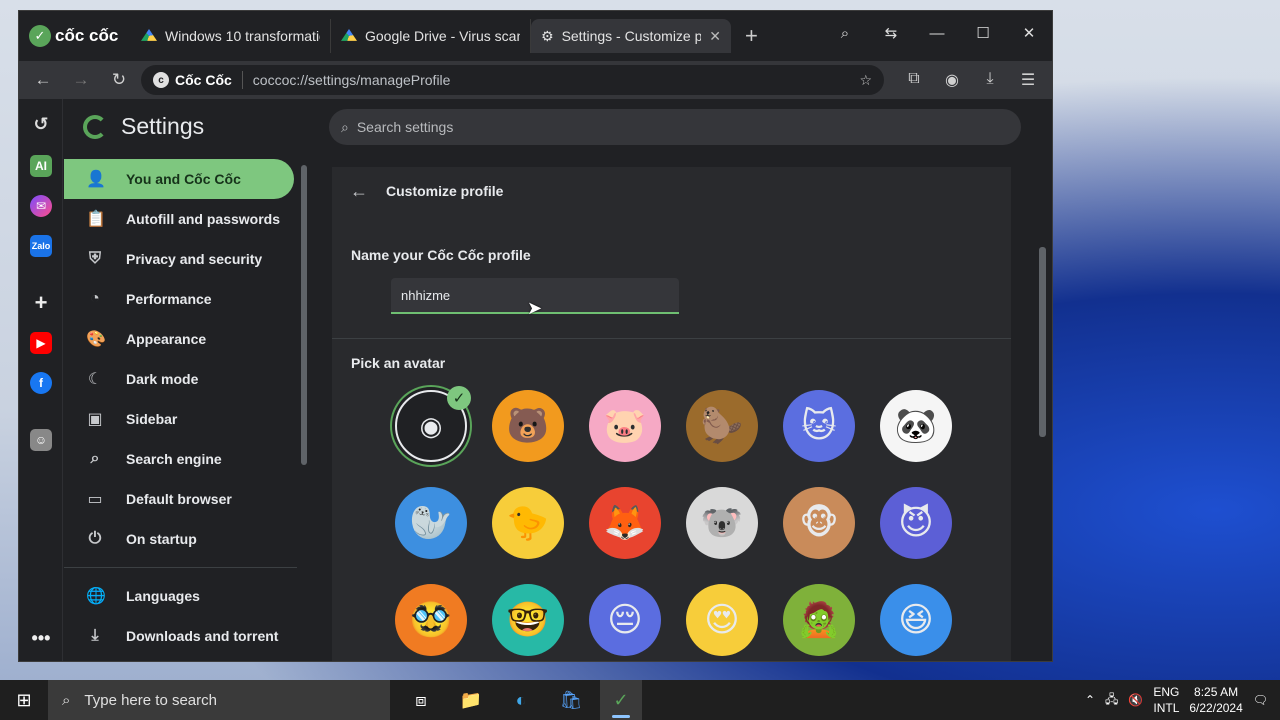  What do you see at coordinates (174, 459) in the screenshot?
I see `nav-label: Search engine` at bounding box center [174, 459].